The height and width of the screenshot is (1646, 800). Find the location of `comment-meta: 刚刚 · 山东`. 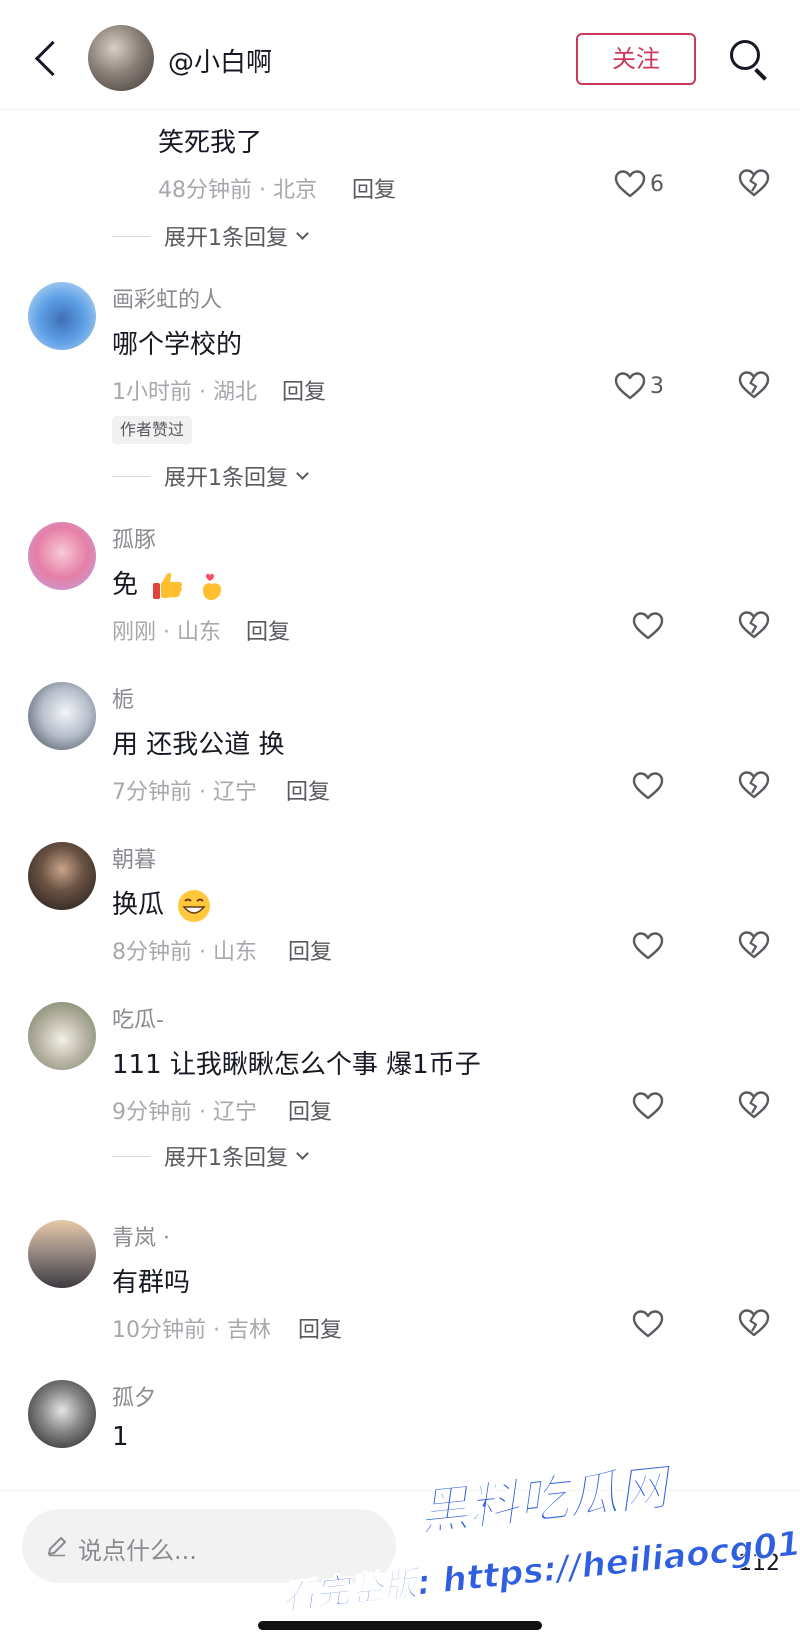

comment-meta: 刚刚 · 山东 is located at coordinates (166, 632).